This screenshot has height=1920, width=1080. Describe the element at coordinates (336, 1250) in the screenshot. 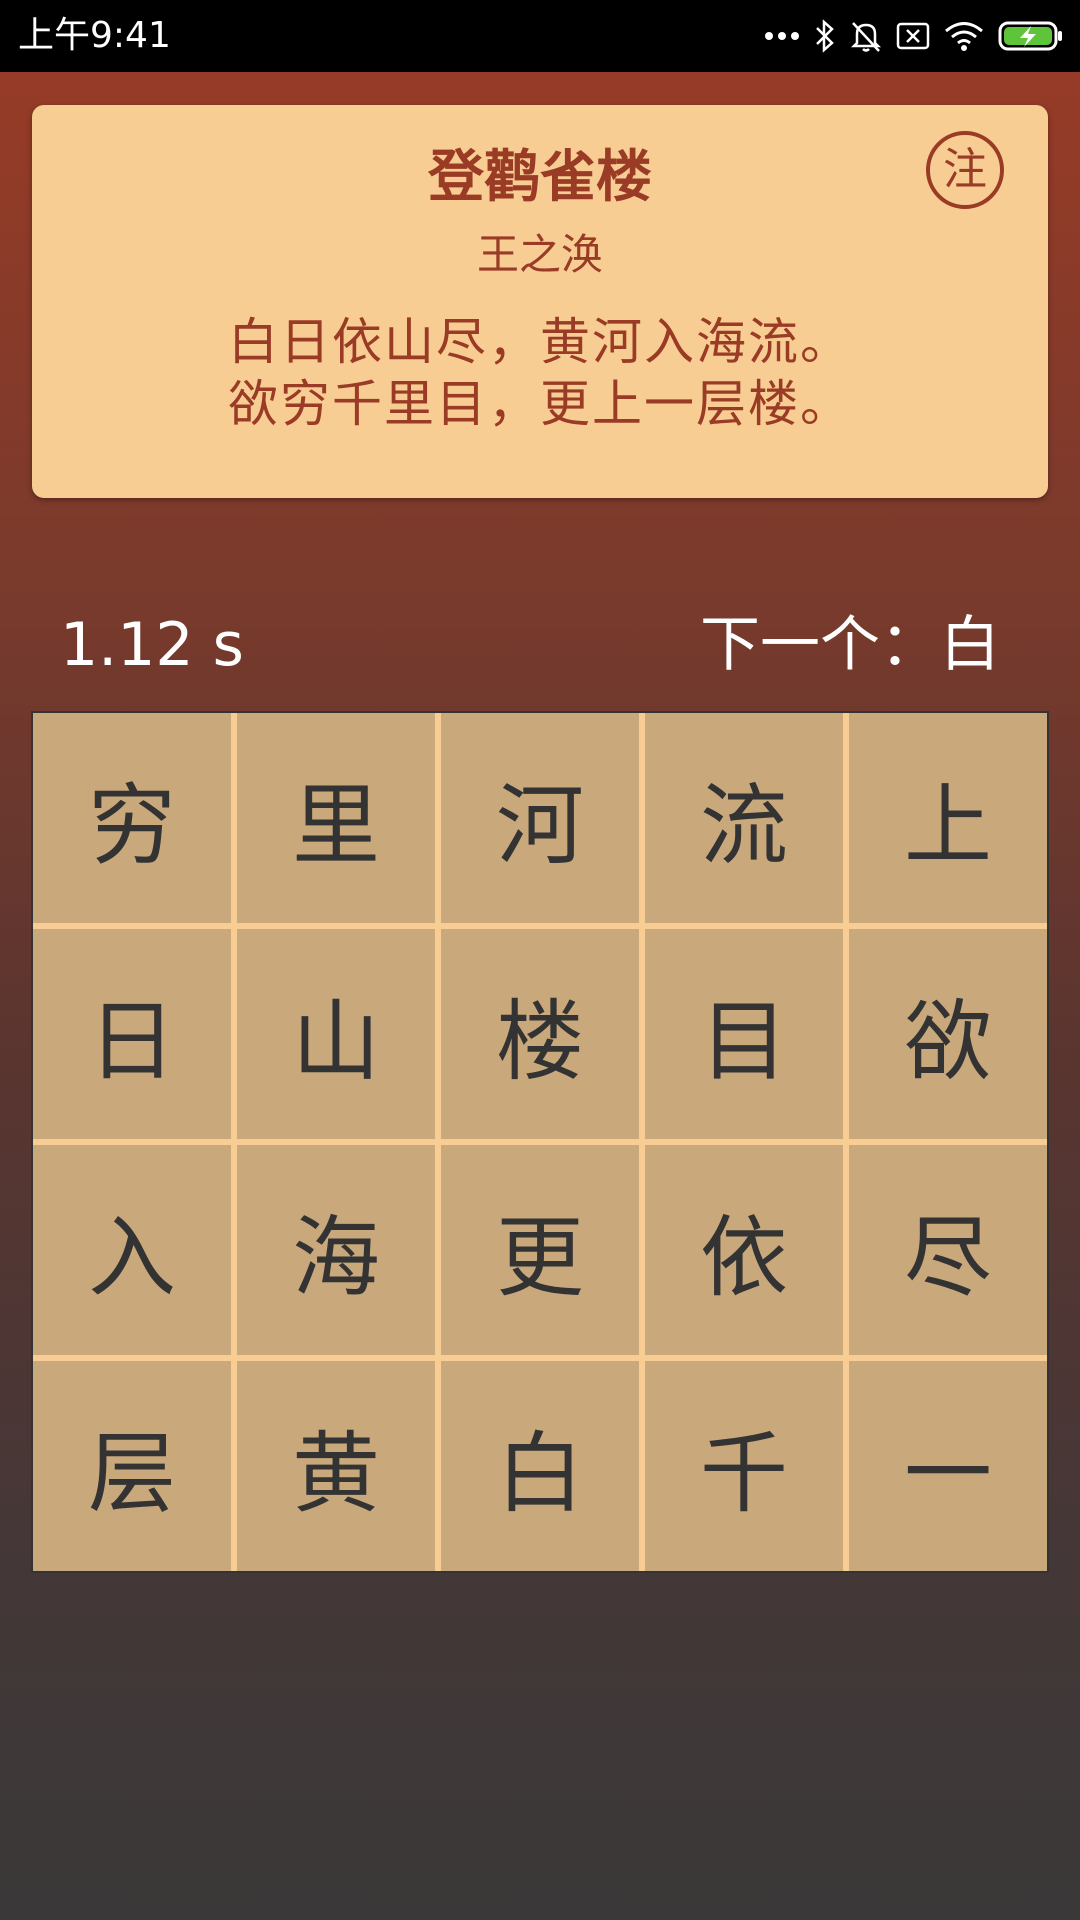

I see `grid-cell: 海` at that location.